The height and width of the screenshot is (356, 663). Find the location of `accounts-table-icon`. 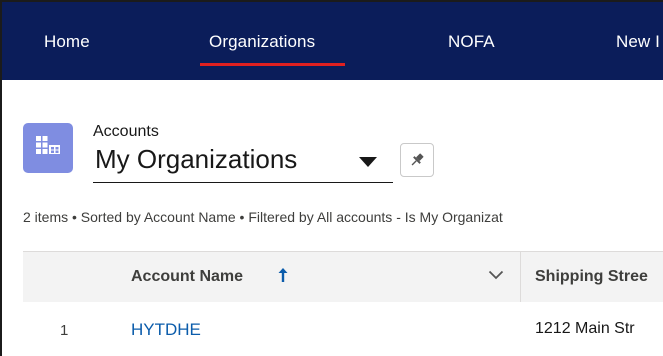

accounts-table-icon is located at coordinates (48, 148).